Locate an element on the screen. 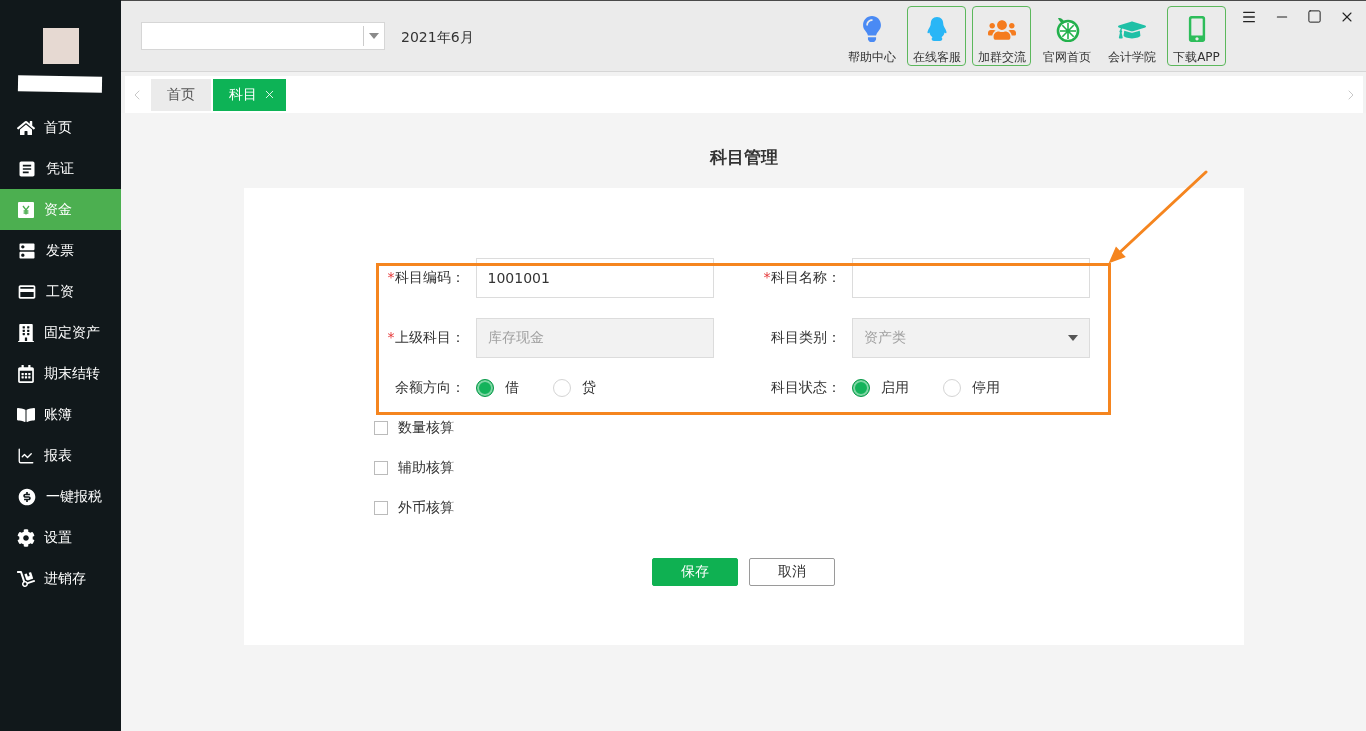 This screenshot has height=731, width=1366. menu-icon is located at coordinates (1249, 17).